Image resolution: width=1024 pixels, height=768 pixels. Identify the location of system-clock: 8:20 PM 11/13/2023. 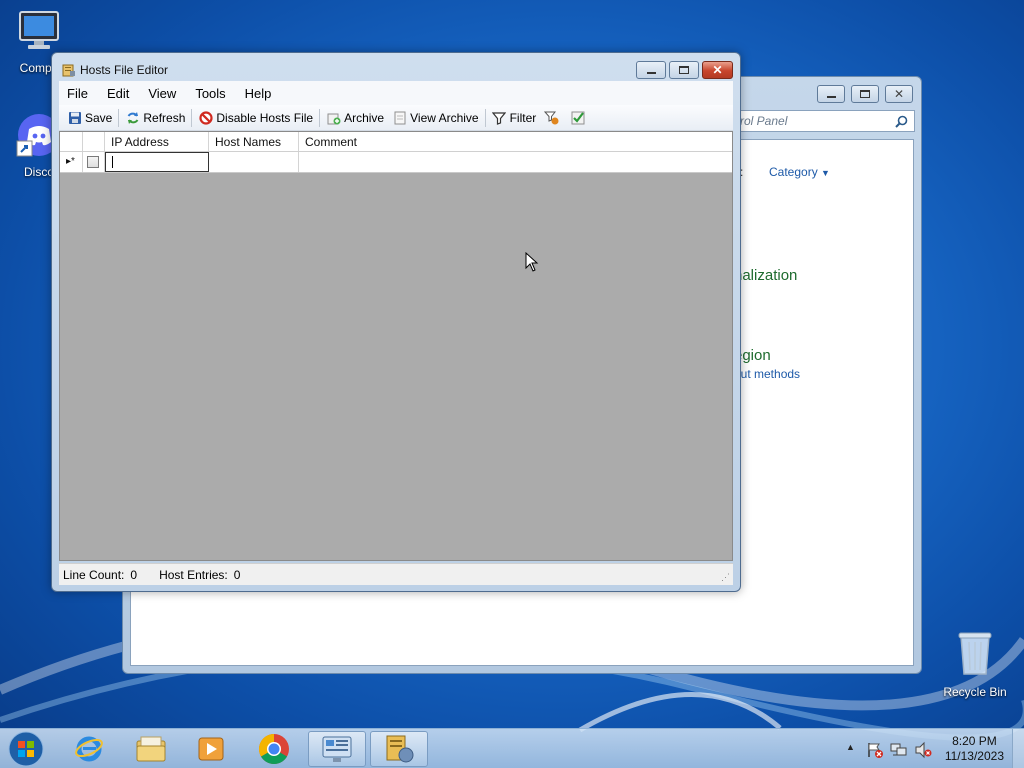
(974, 749).